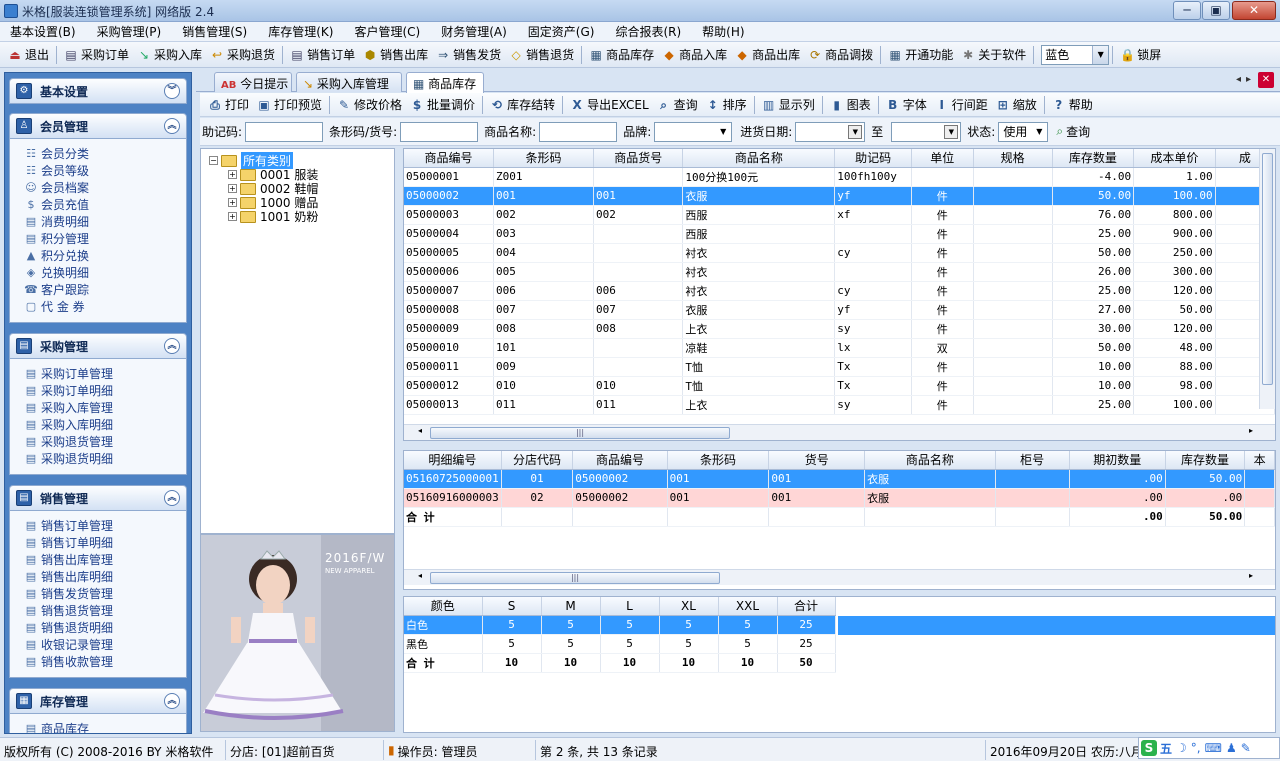 The width and height of the screenshot is (1280, 761). Describe the element at coordinates (442, 105) in the screenshot. I see `action-batch-price-button: $ 批量调价` at that location.